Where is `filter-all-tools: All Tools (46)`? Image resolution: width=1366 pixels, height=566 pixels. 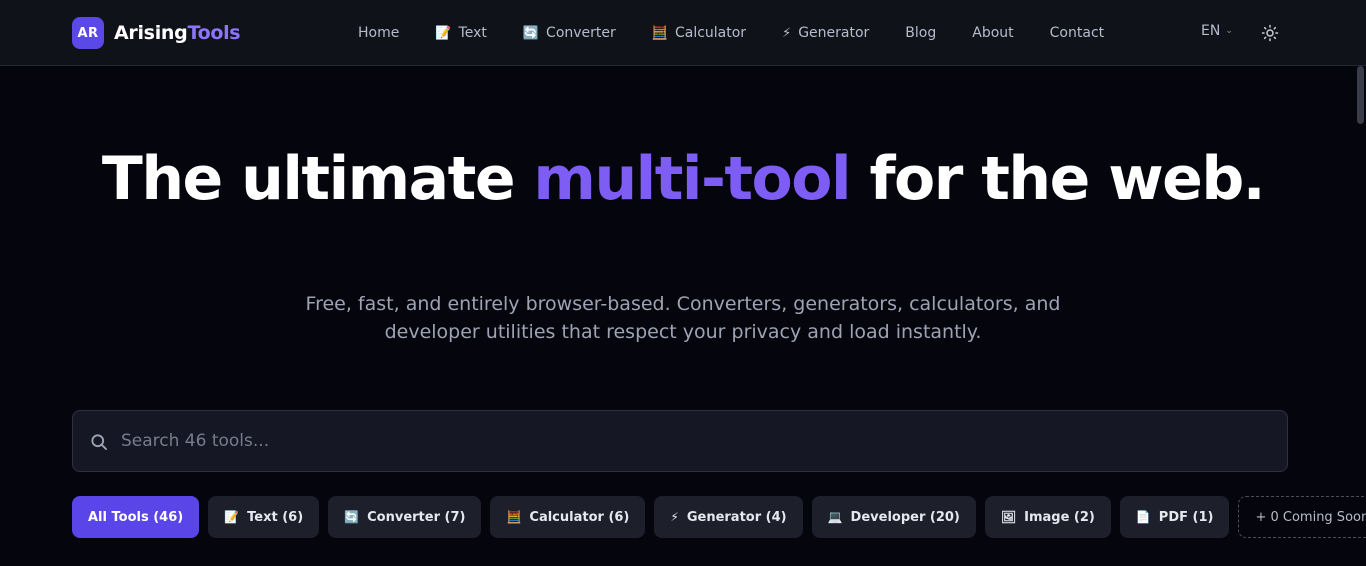
filter-all-tools: All Tools (46) is located at coordinates (136, 517).